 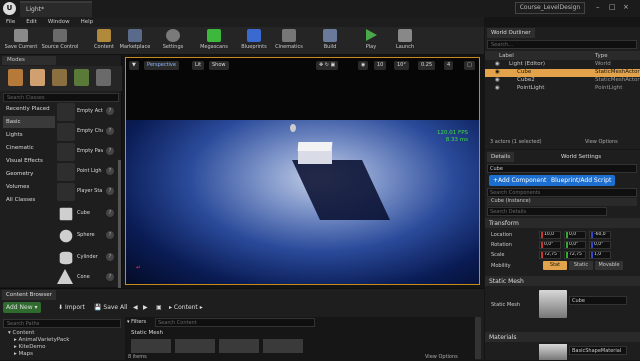 I want to click on search-components-input: Search Components, so click(x=562, y=192).